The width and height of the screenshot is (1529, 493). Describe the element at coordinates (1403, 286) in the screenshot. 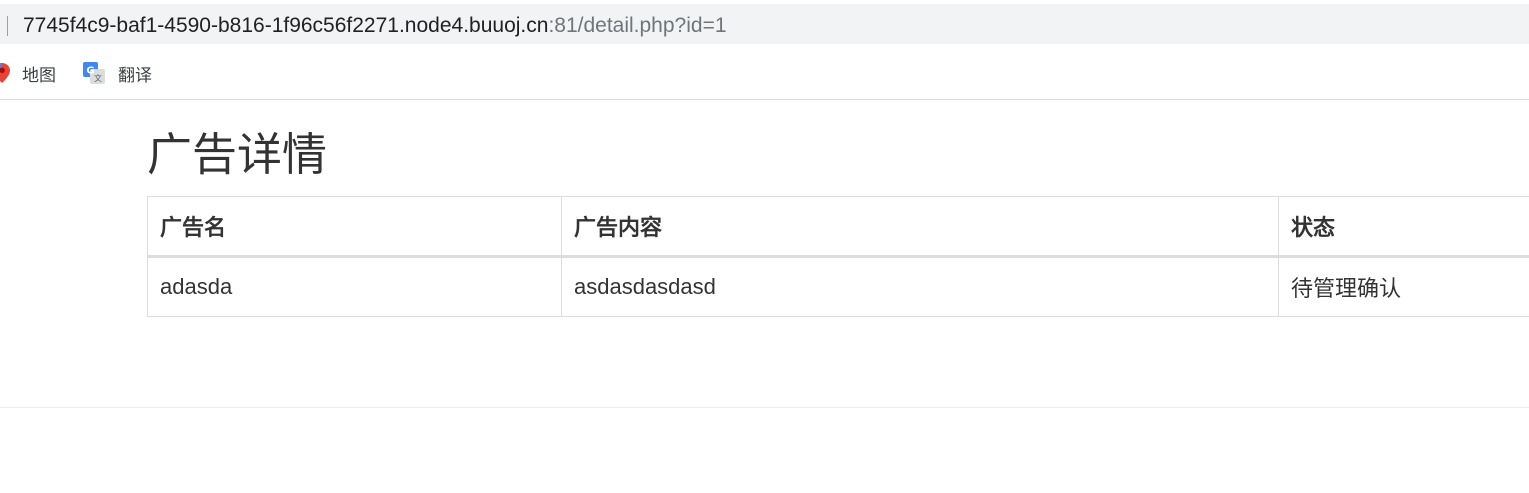

I see `cell-status: 待管理确认` at that location.